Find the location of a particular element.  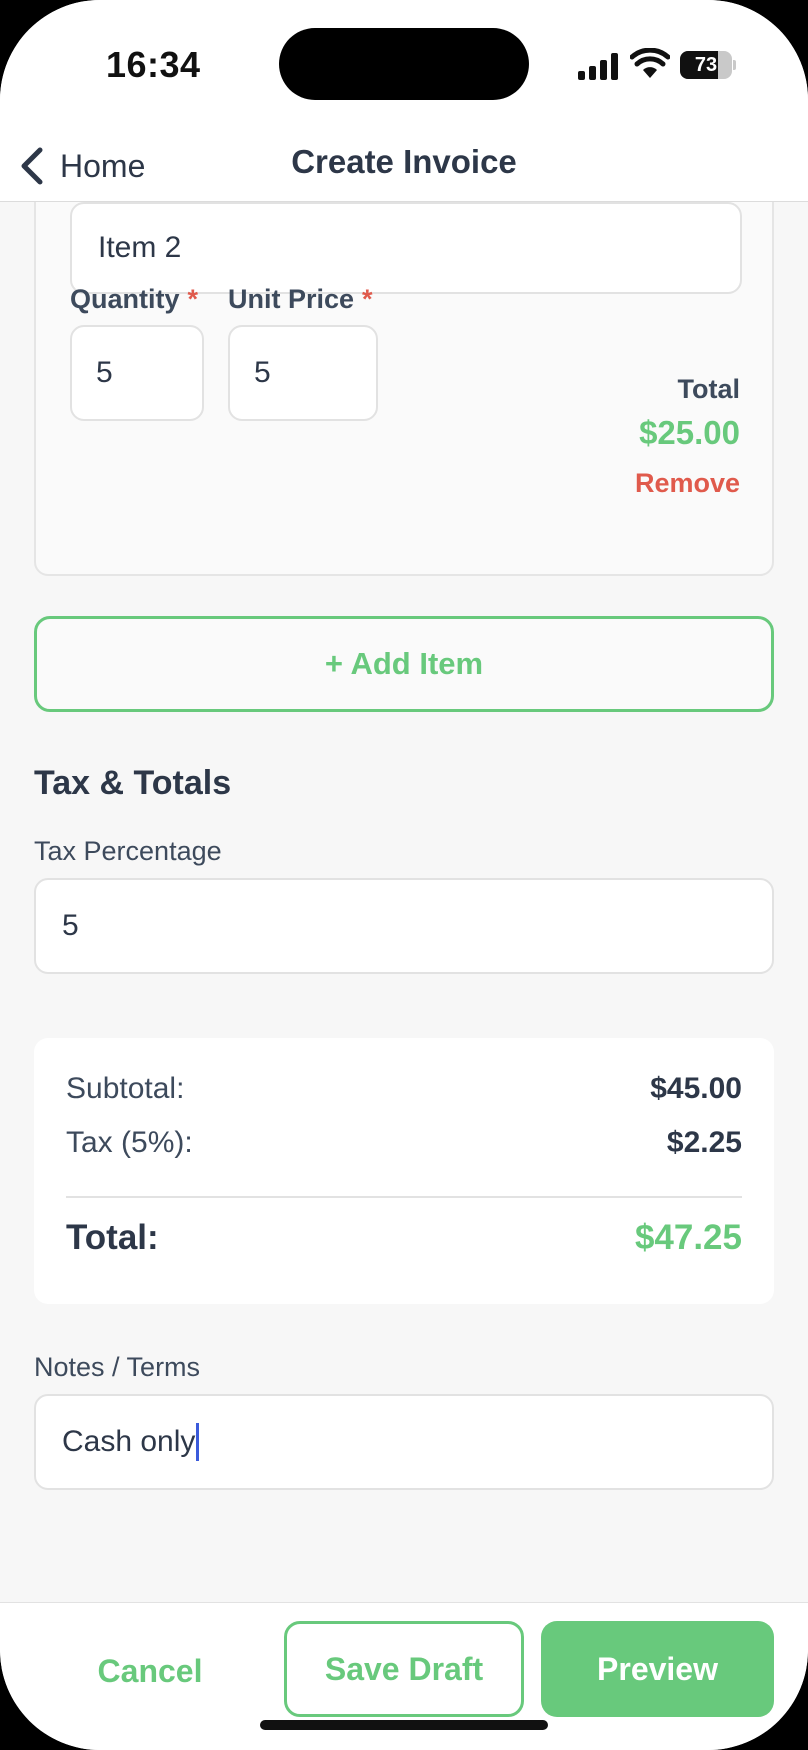

quantity-input: 5 is located at coordinates (137, 373).